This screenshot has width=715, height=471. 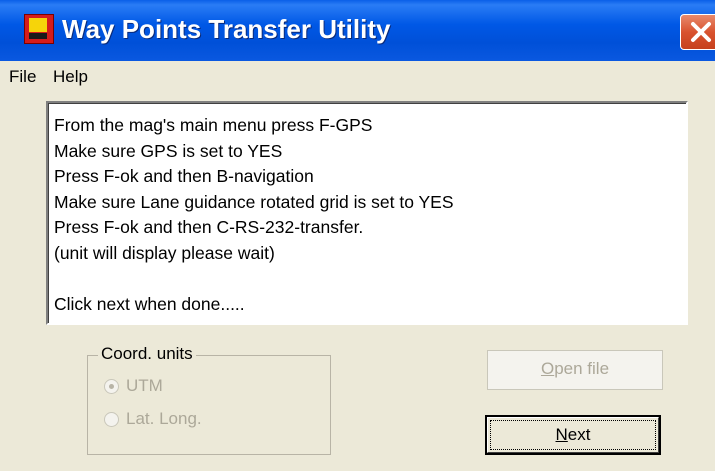 What do you see at coordinates (164, 252) in the screenshot?
I see `instruction-line: (unit will display please wait)` at bounding box center [164, 252].